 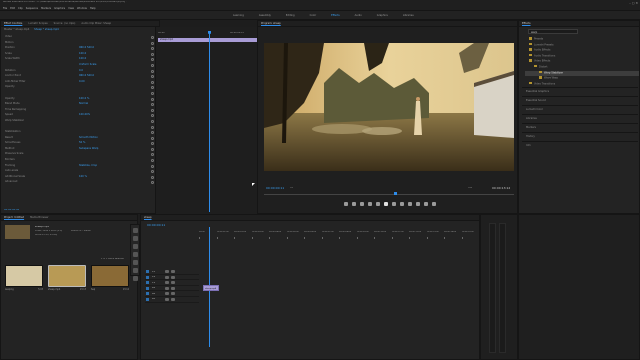 What do you see at coordinates (82, 81) in the screenshot?
I see `ec-row-value: 0.00` at bounding box center [82, 81].